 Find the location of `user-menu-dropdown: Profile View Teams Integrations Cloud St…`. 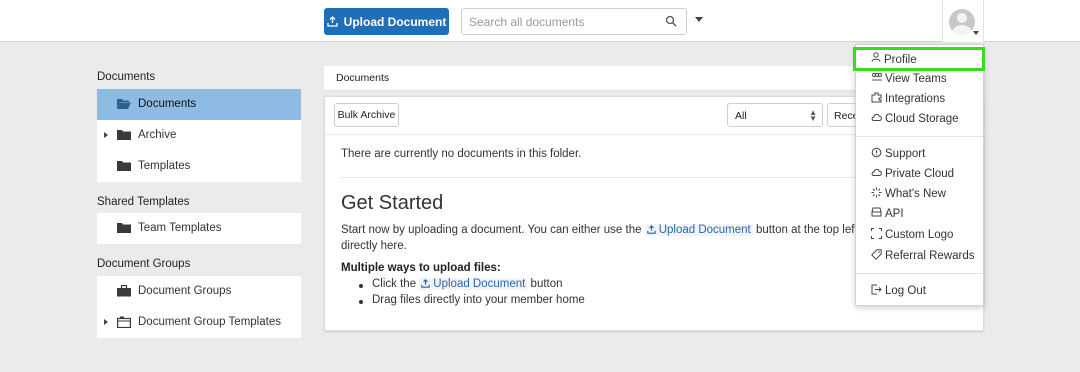

user-menu-dropdown: Profile View Teams Integrations Cloud St… is located at coordinates (919, 175).